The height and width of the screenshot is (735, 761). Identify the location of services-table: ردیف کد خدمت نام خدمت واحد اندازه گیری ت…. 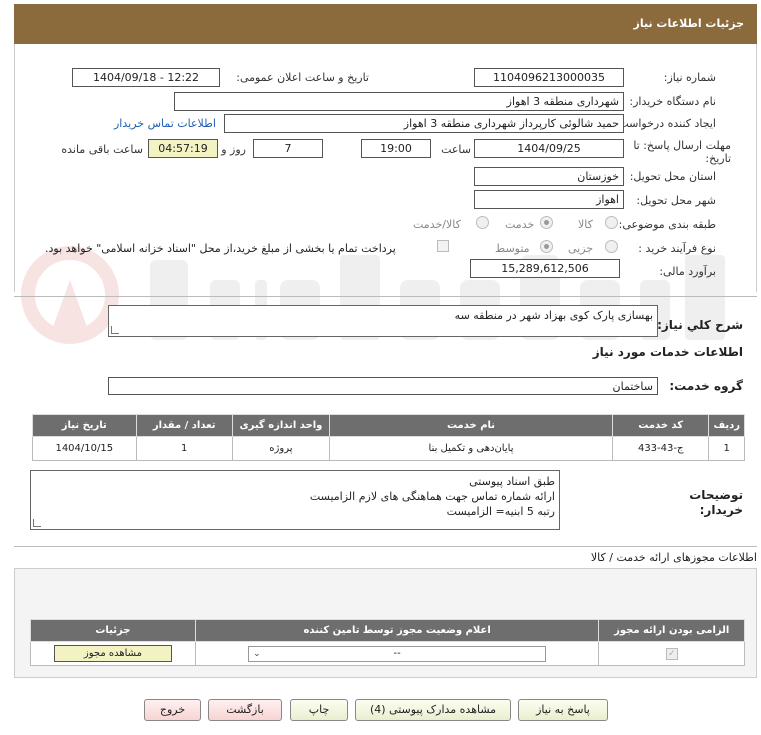
(388, 437).